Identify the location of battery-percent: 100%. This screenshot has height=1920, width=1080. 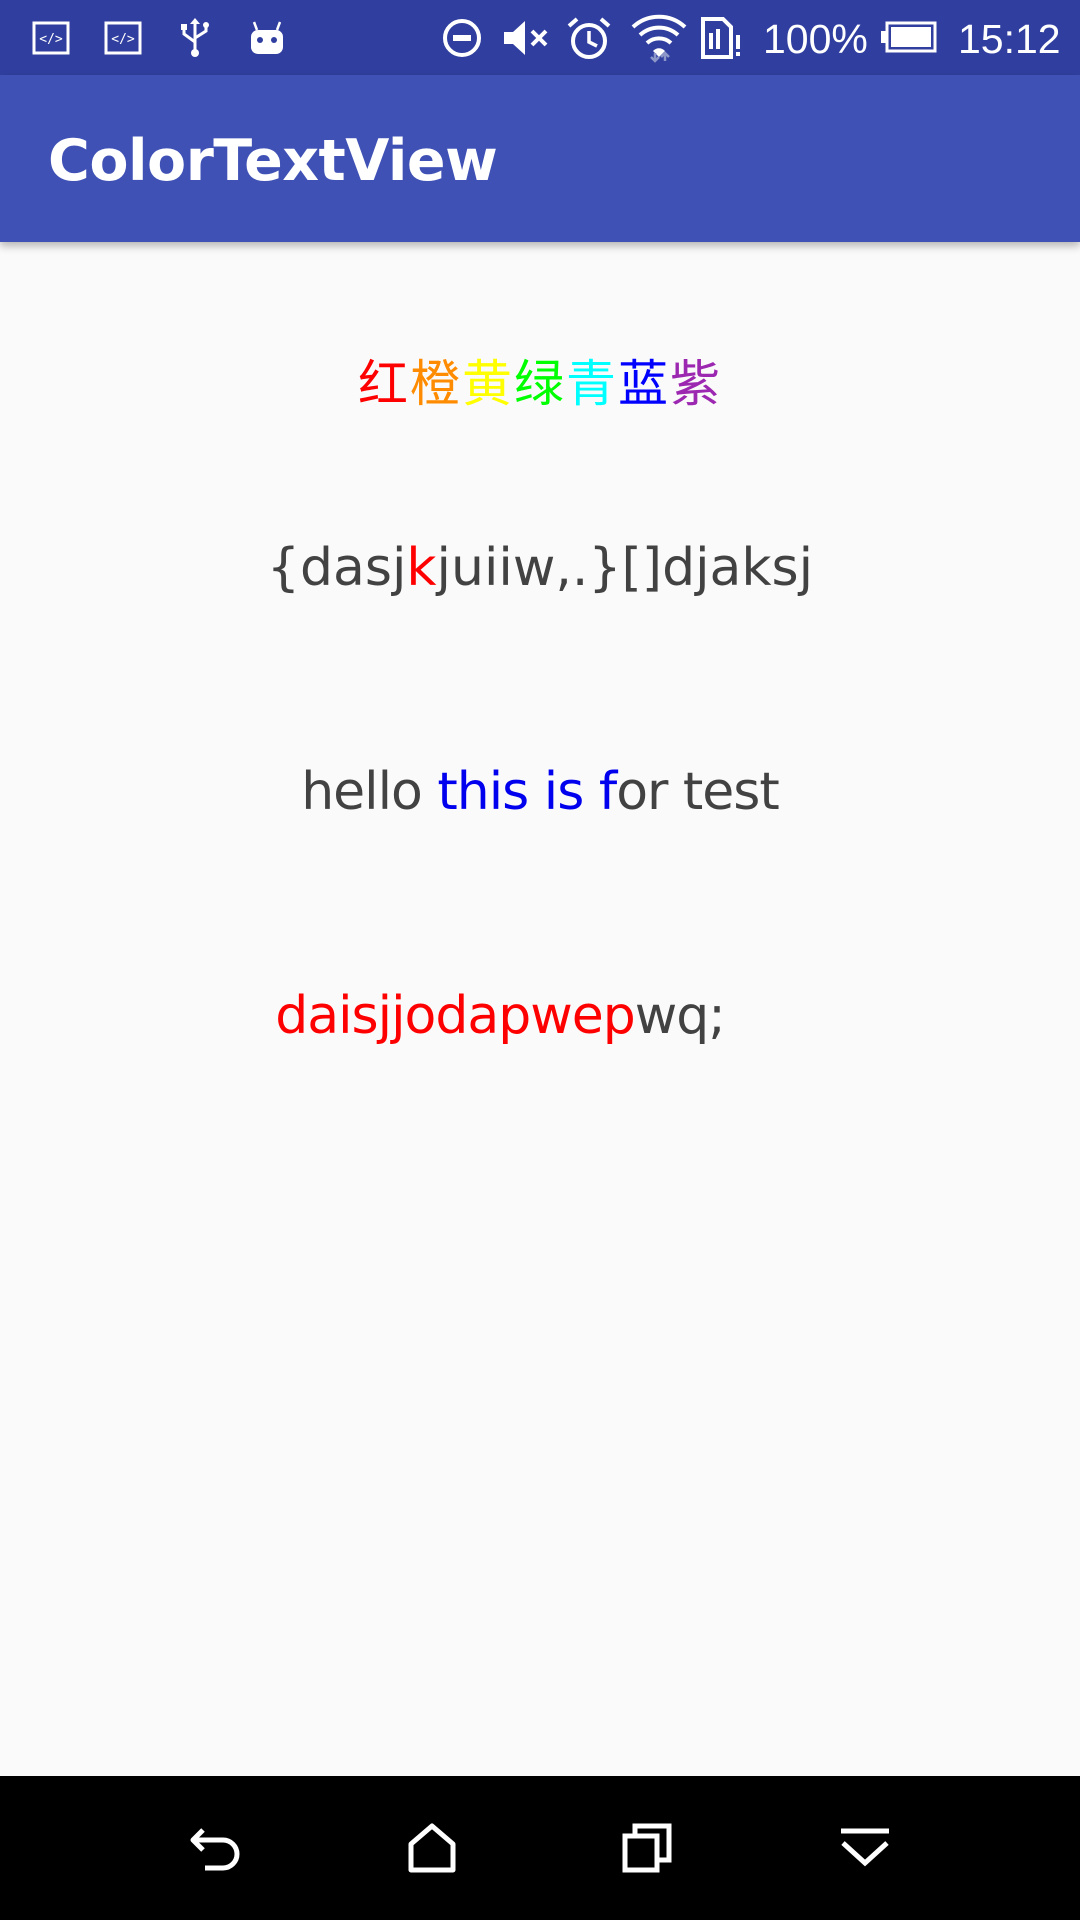
(815, 39).